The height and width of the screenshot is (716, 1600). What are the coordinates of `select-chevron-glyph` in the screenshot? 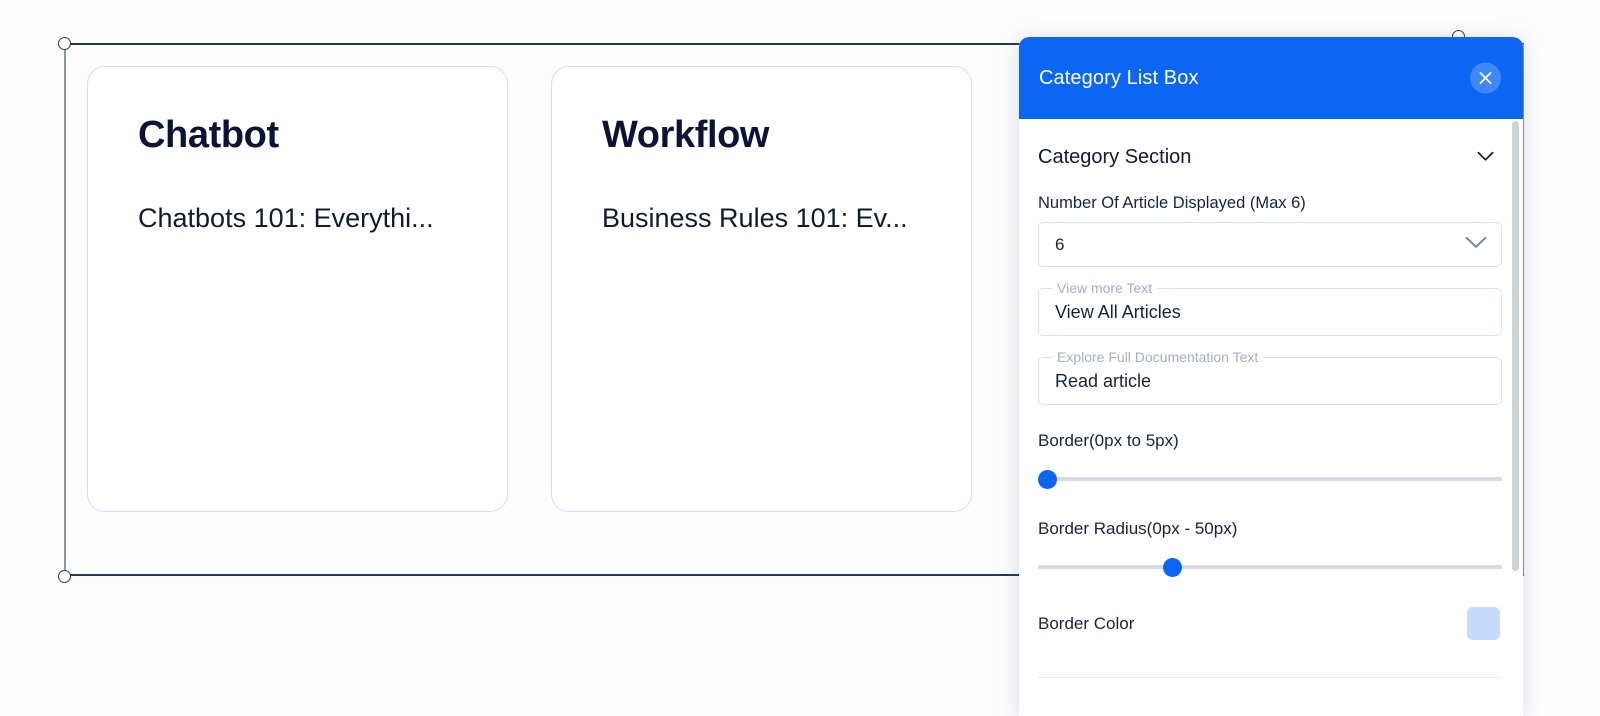 It's located at (1476, 242).